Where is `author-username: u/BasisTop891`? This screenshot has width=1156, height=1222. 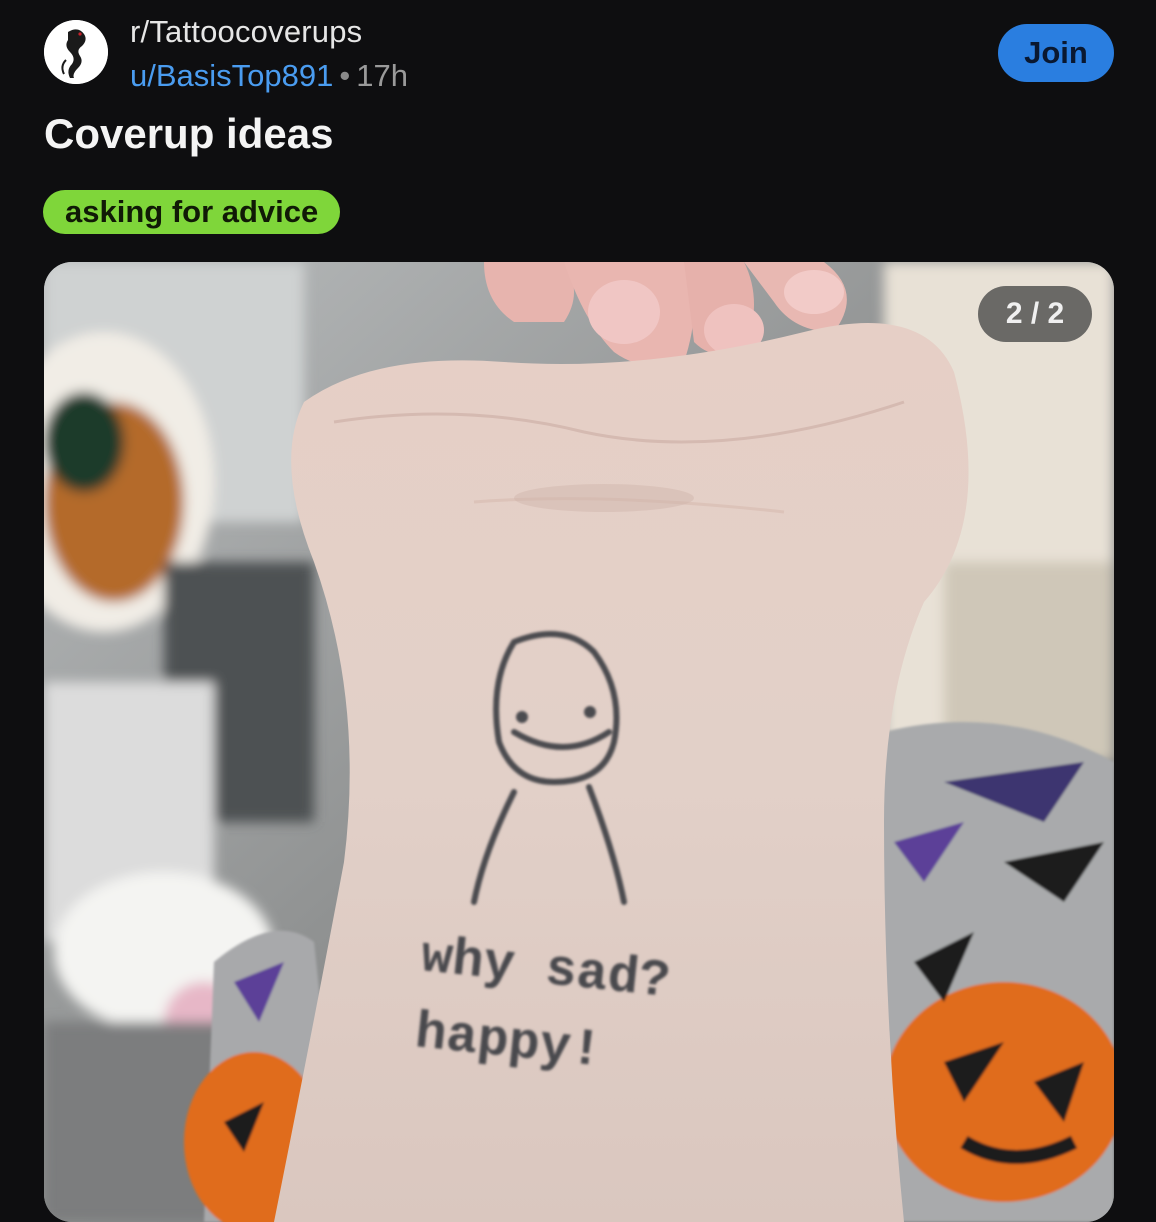 author-username: u/BasisTop891 is located at coordinates (231, 75).